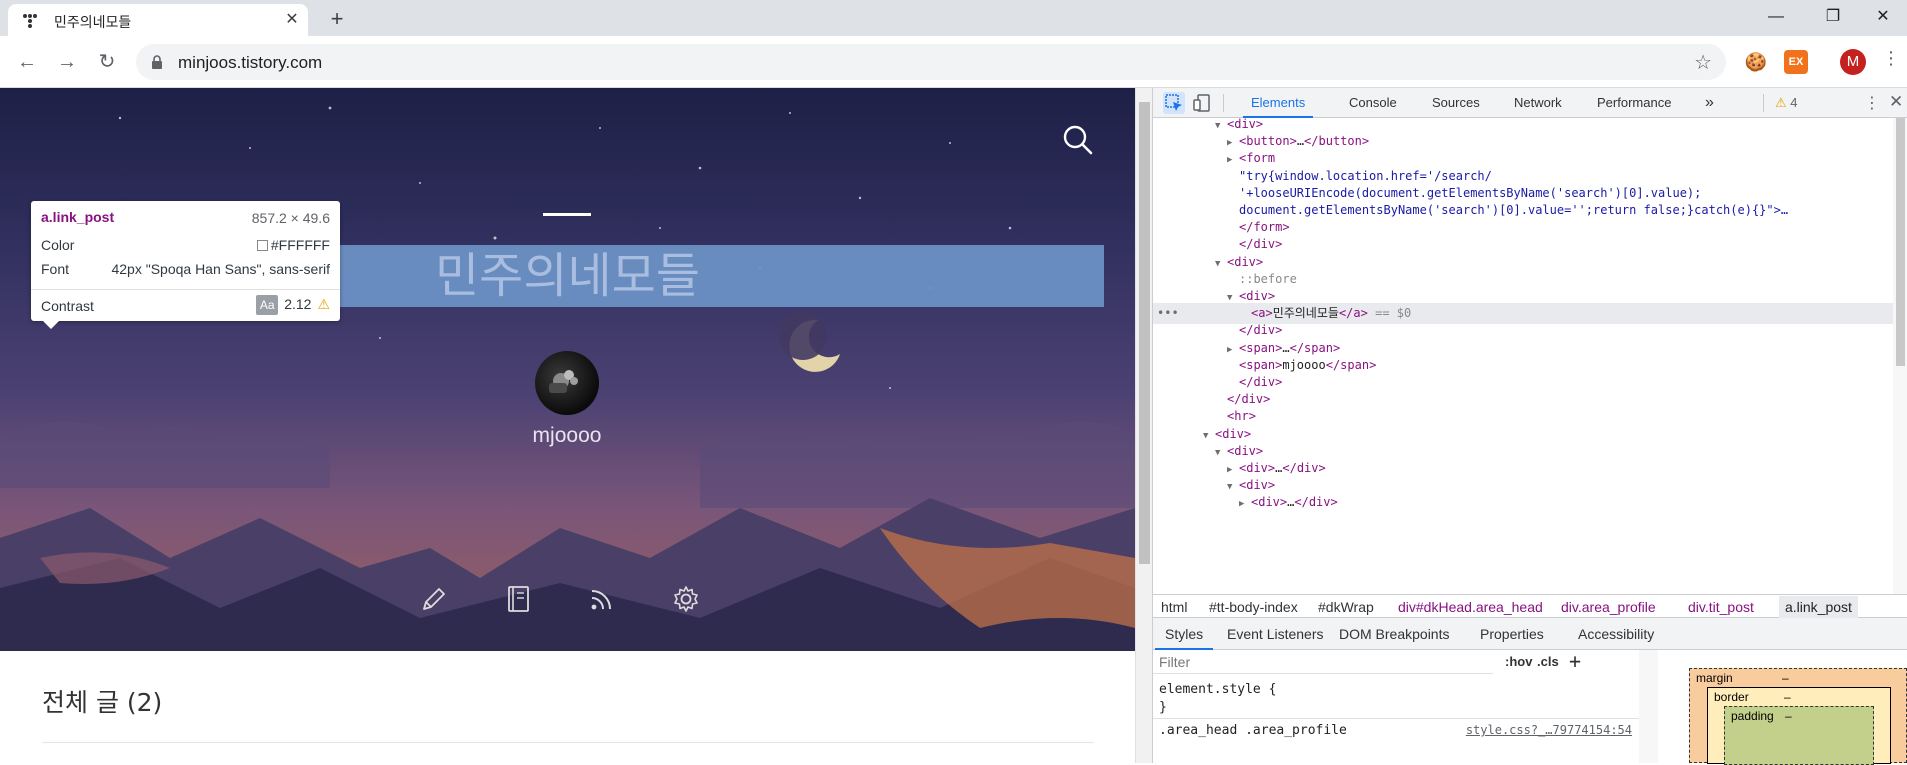 The height and width of the screenshot is (765, 1907). I want to click on browser-tab-strip: 민주의네모들 ✕ + — ❐ ✕, so click(953, 18).